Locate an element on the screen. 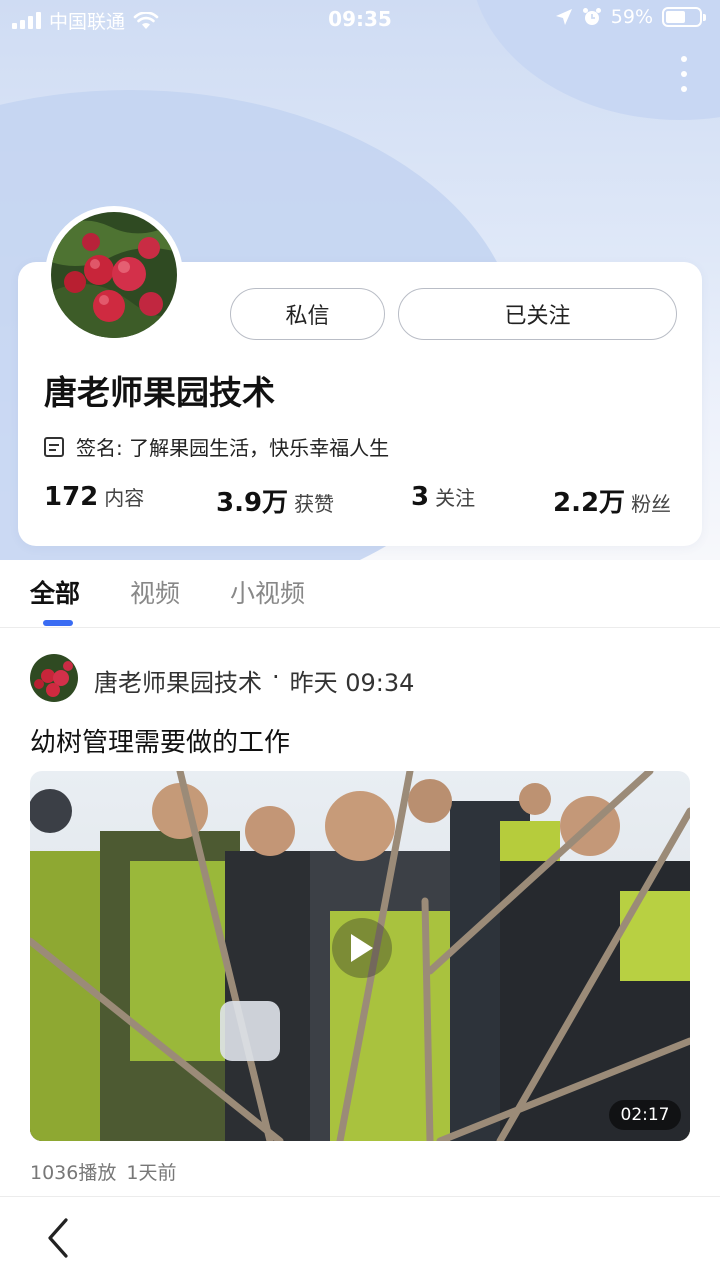 The height and width of the screenshot is (1280, 720). avatar-image is located at coordinates (114, 275).